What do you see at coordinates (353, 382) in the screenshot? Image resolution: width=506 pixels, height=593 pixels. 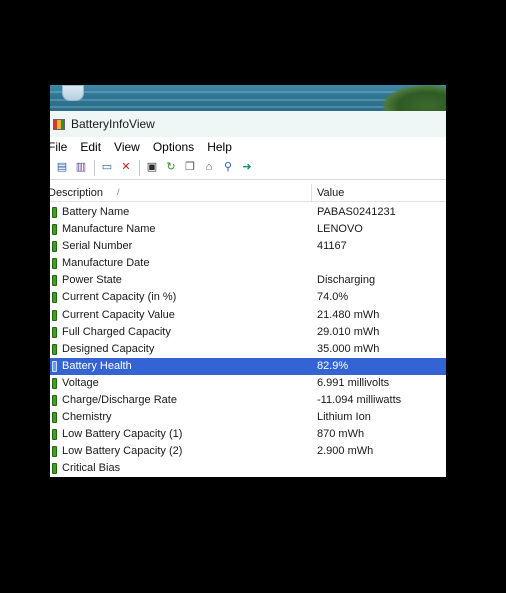 I see `item-value: 6.991 millivolts` at bounding box center [353, 382].